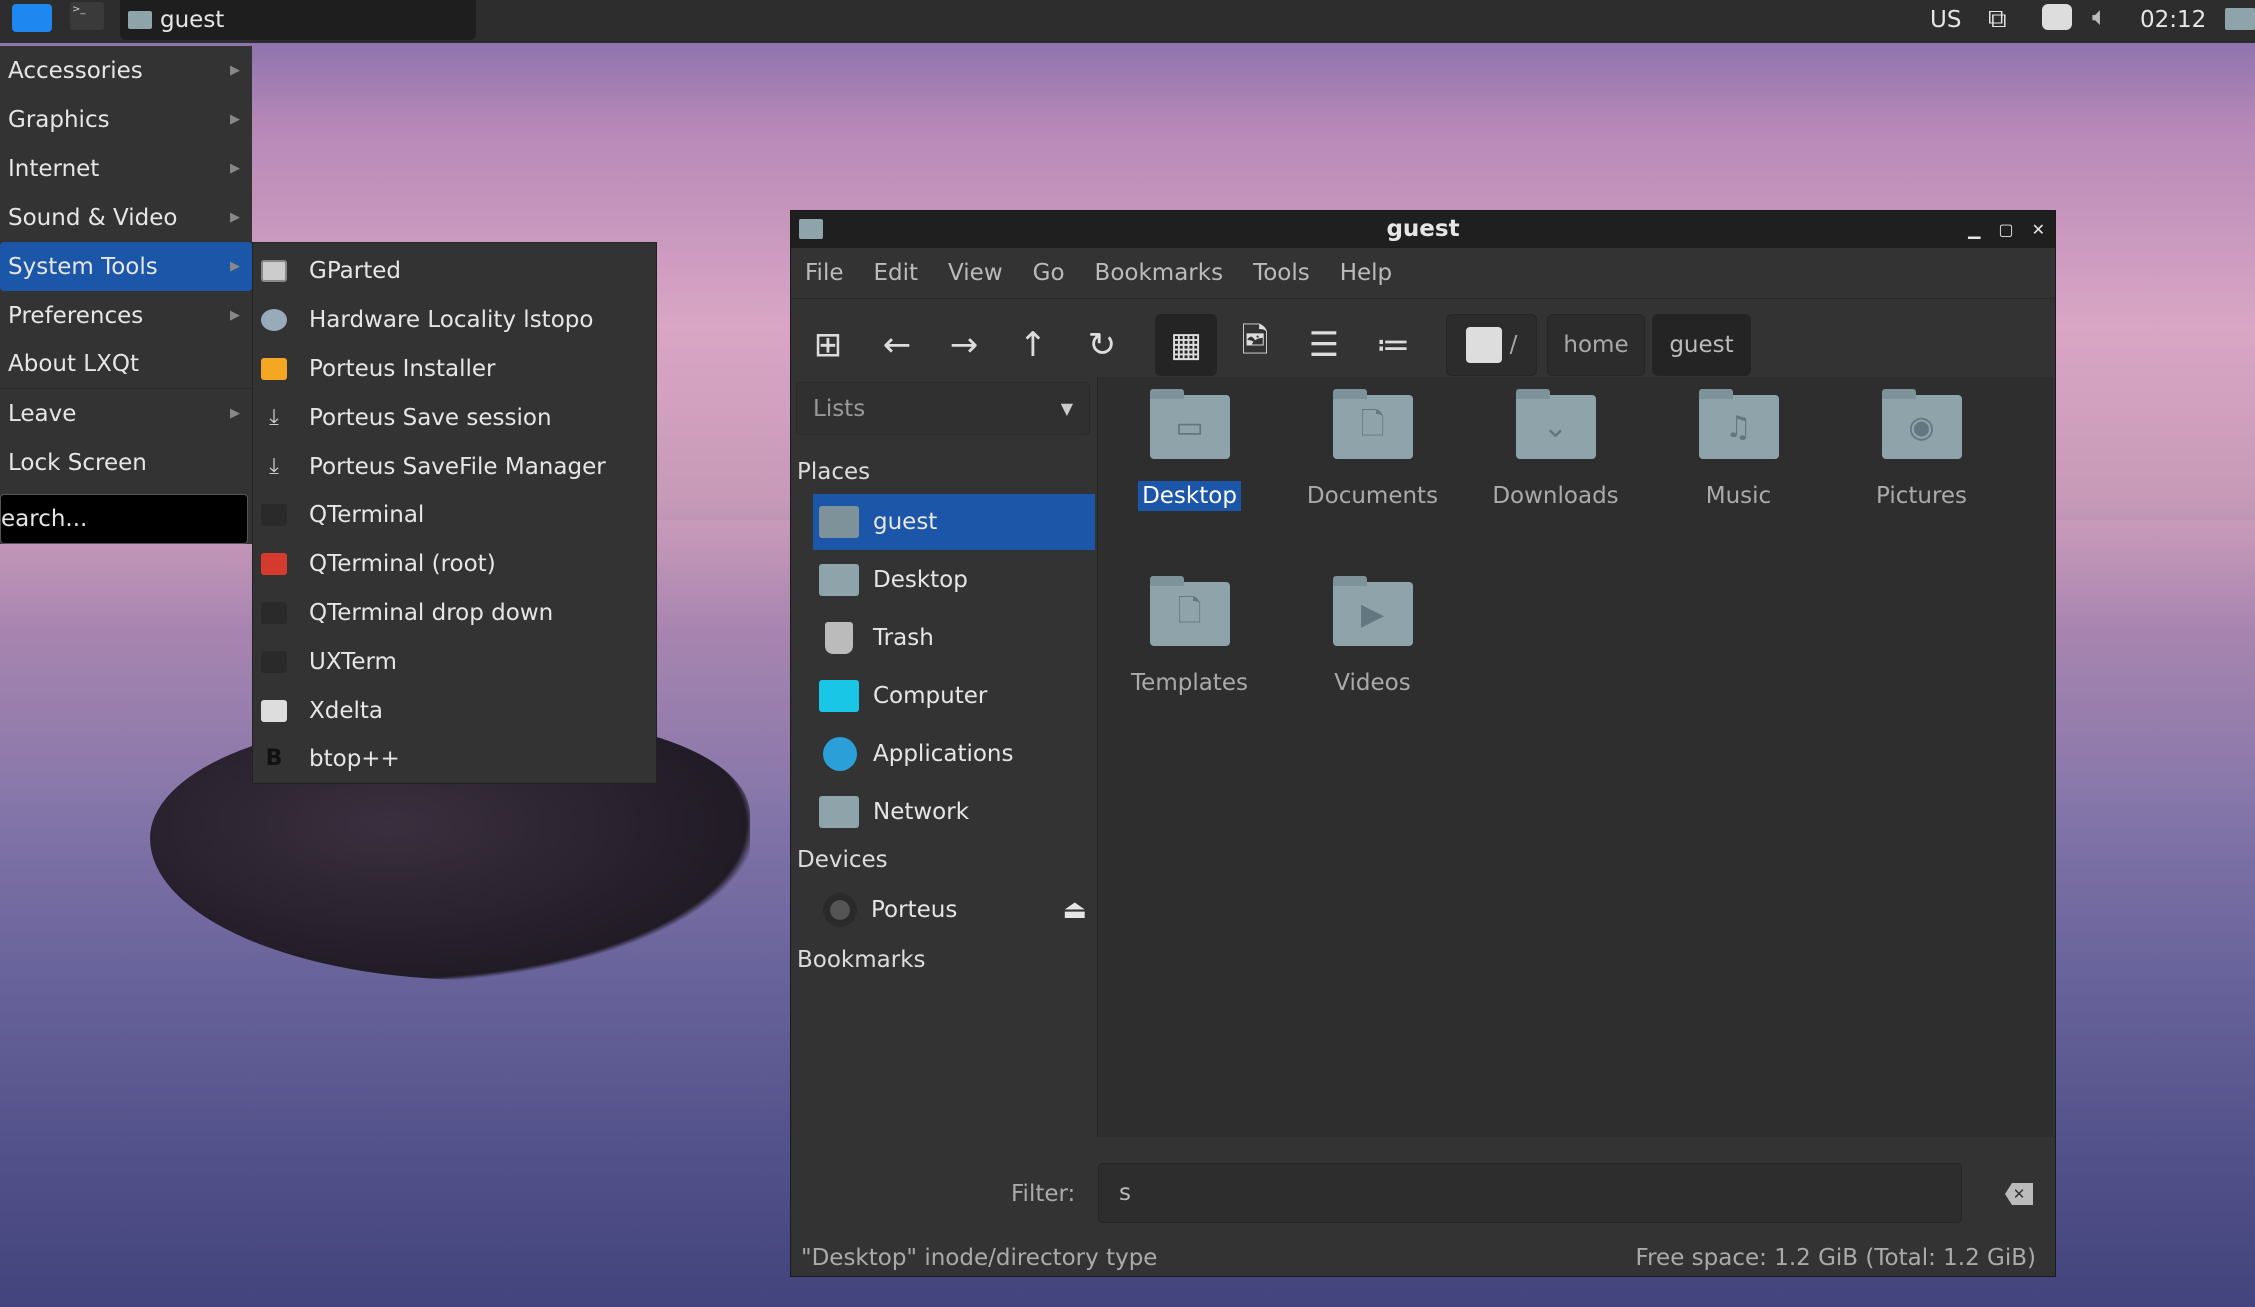 The width and height of the screenshot is (2255, 1307). What do you see at coordinates (1974, 229) in the screenshot?
I see `minimize-button: ▁` at bounding box center [1974, 229].